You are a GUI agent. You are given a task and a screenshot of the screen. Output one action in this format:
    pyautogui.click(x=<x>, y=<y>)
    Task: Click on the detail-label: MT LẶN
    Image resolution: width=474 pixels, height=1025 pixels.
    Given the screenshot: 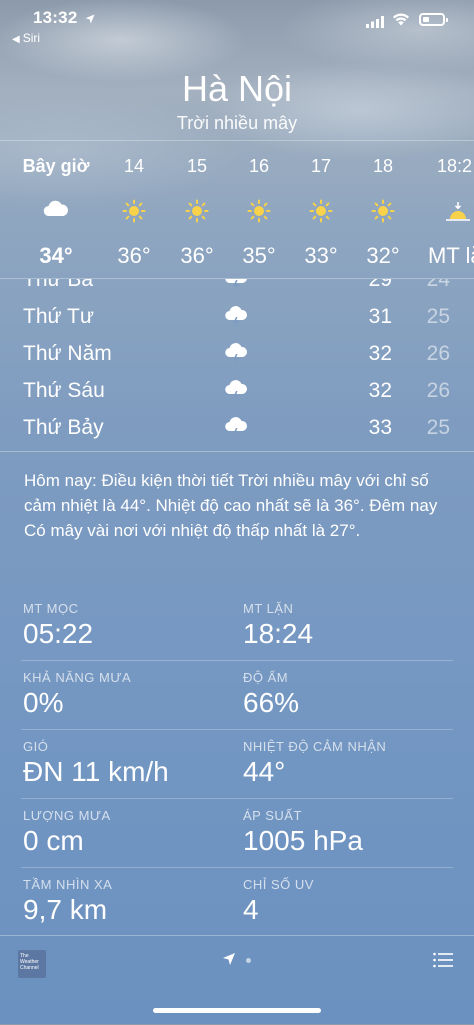 What is the action you would take?
    pyautogui.click(x=268, y=608)
    